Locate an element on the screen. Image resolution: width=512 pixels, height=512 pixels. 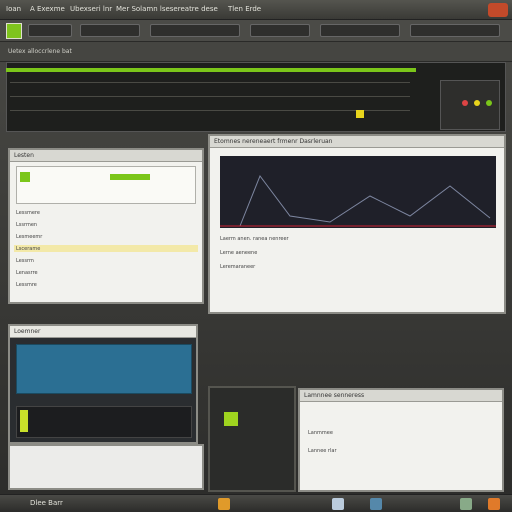
list-item: Lscerame is located at coordinates (28, 249).